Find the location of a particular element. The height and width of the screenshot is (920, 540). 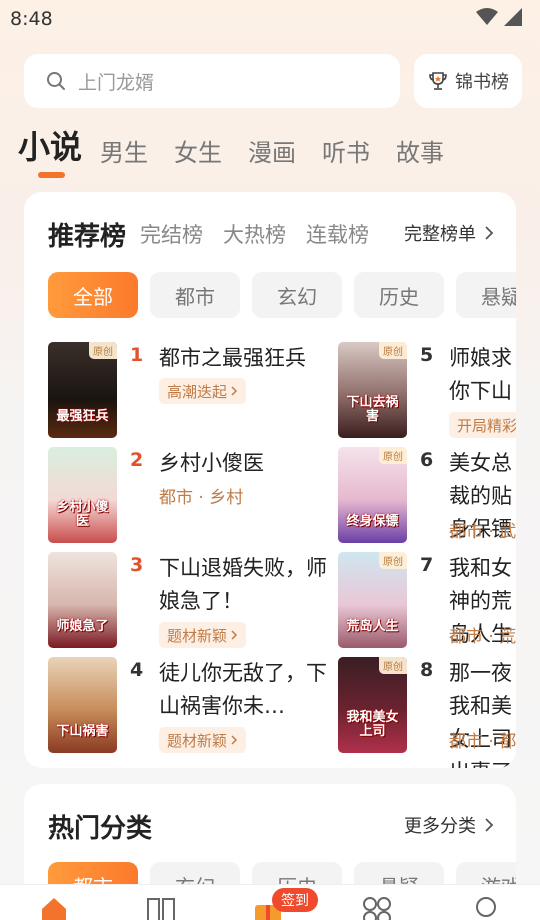

subtab-completed: 完结榜 is located at coordinates (171, 234).